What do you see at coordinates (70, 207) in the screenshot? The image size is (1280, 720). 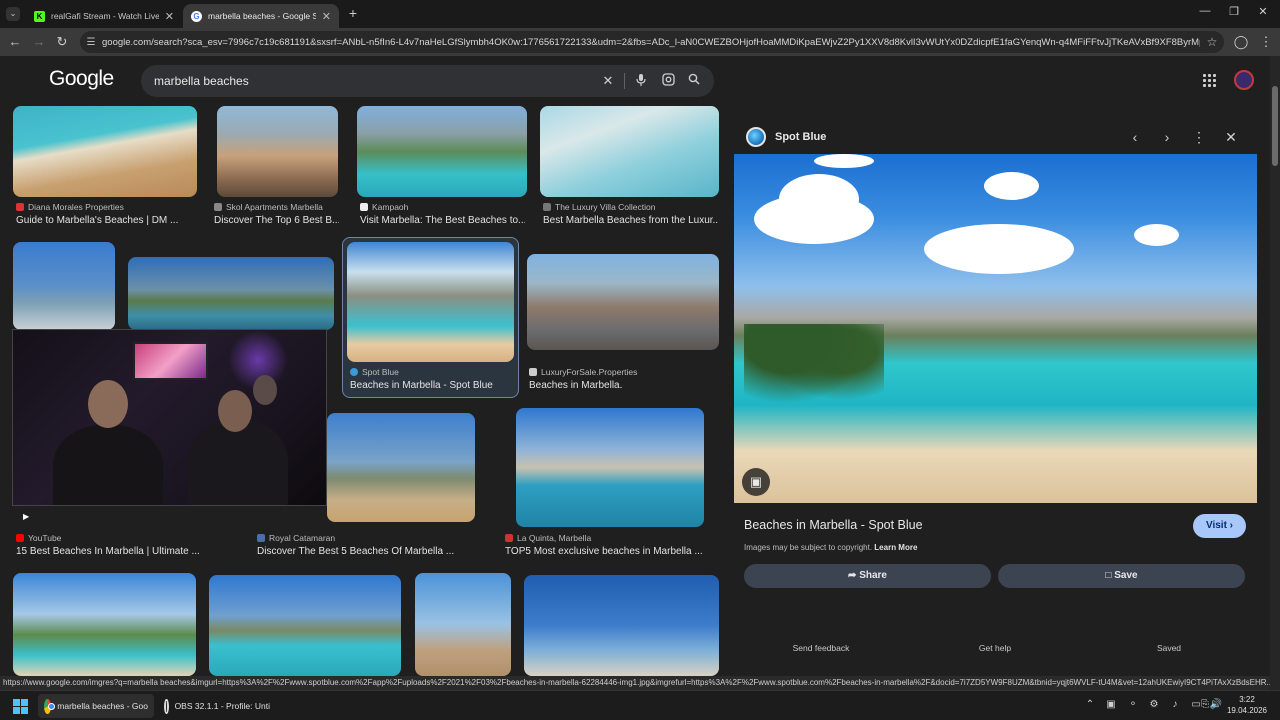 I see `result-source: Diana Morales Properties` at bounding box center [70, 207].